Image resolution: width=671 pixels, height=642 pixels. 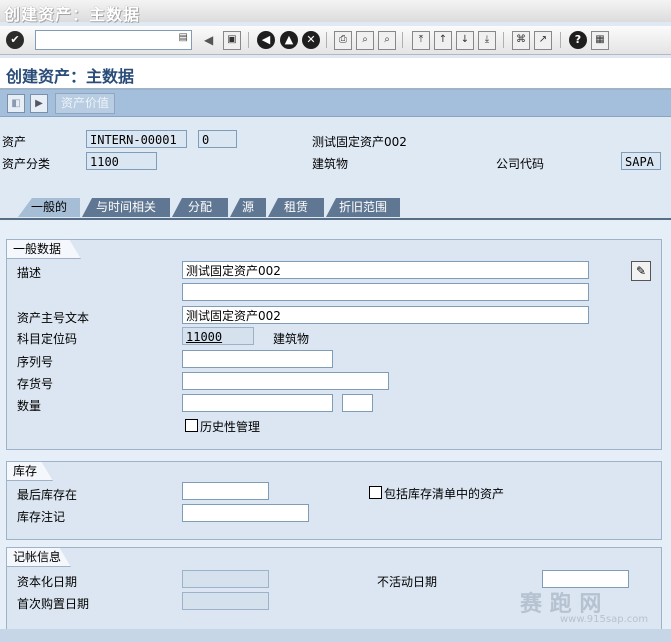 What do you see at coordinates (29, 273) in the screenshot?
I see `description-label: 描述` at bounding box center [29, 273].